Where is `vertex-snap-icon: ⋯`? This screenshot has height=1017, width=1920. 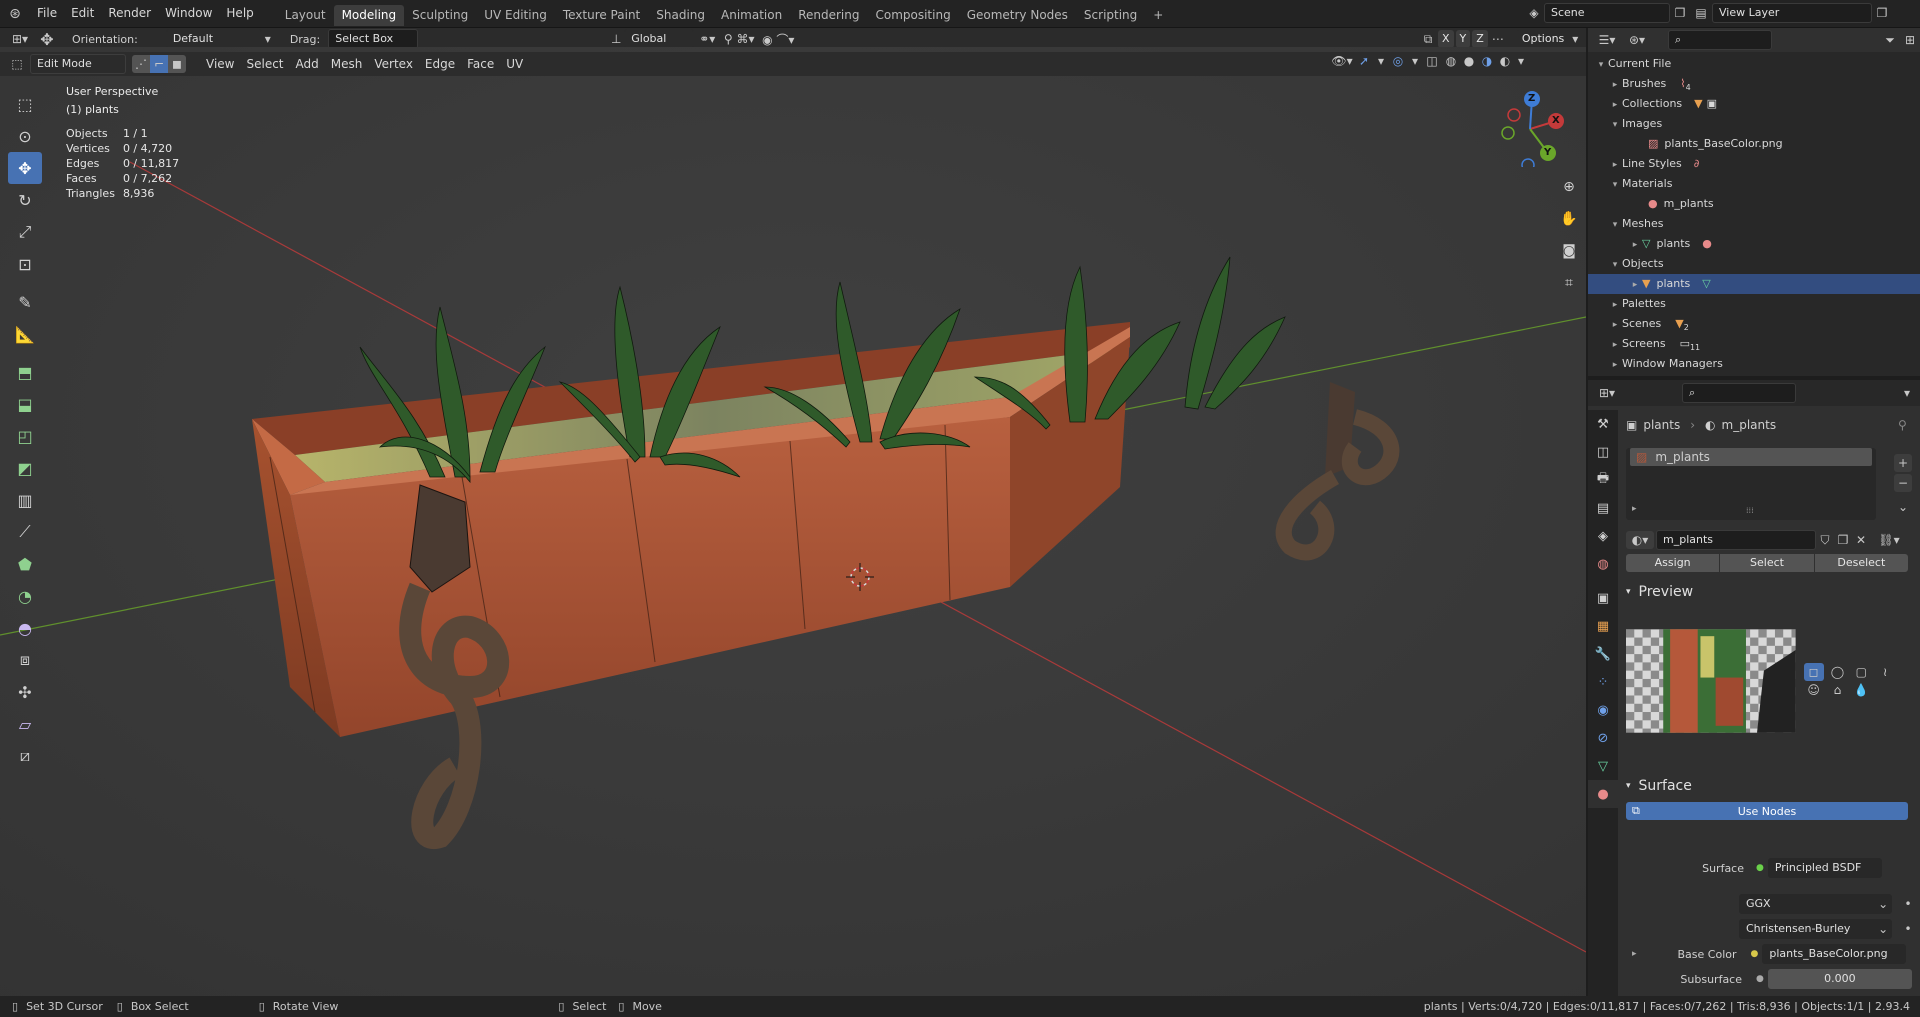
vertex-snap-icon: ⋯ is located at coordinates (1498, 39).